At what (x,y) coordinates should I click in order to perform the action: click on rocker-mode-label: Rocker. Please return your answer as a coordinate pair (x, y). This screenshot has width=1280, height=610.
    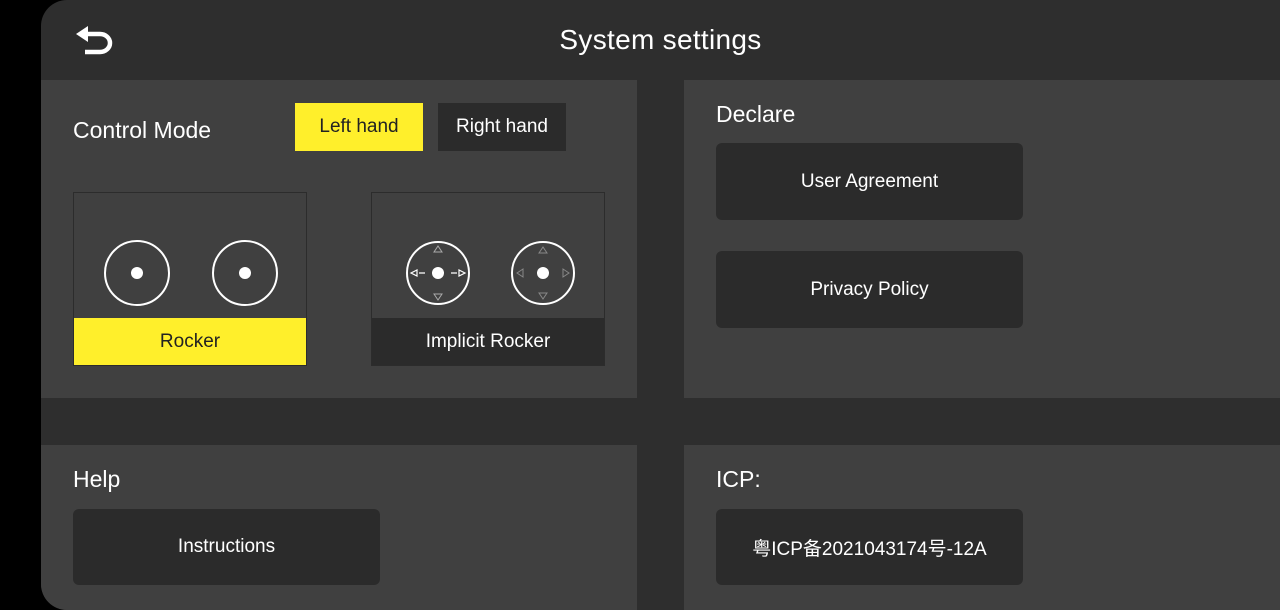
    Looking at the image, I should click on (190, 341).